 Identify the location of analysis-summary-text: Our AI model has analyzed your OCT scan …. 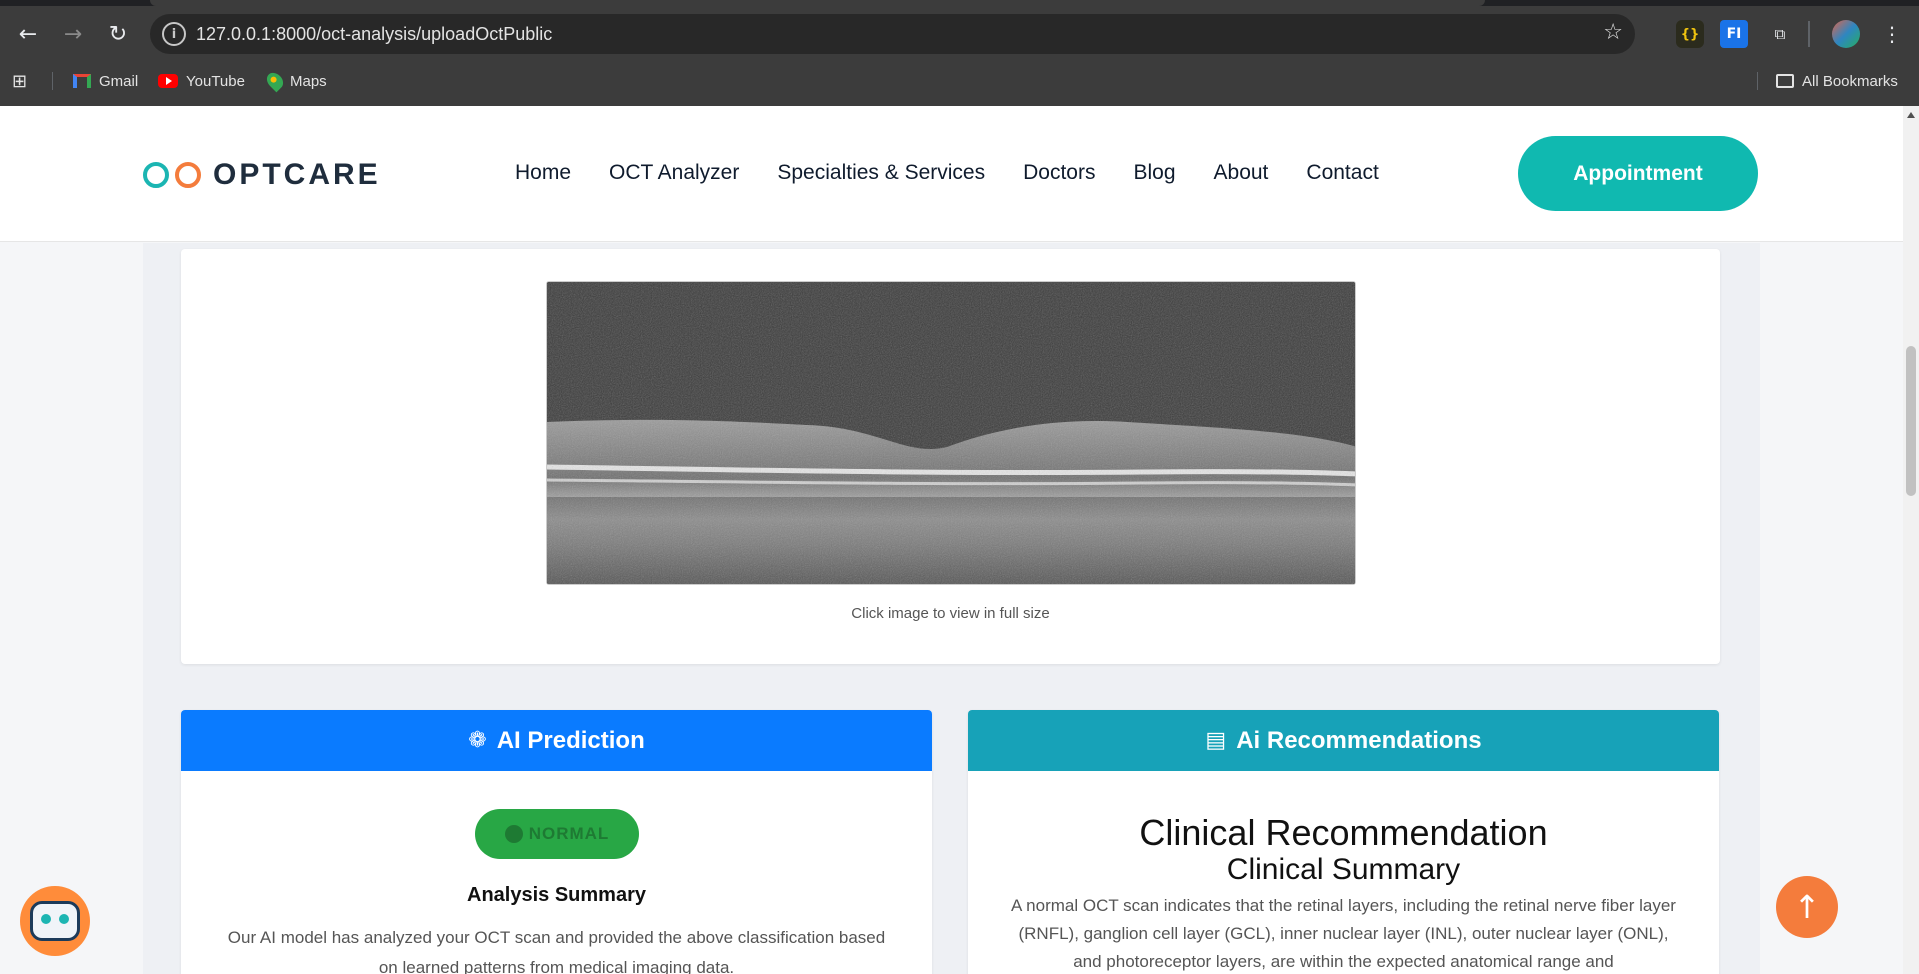
(556, 951).